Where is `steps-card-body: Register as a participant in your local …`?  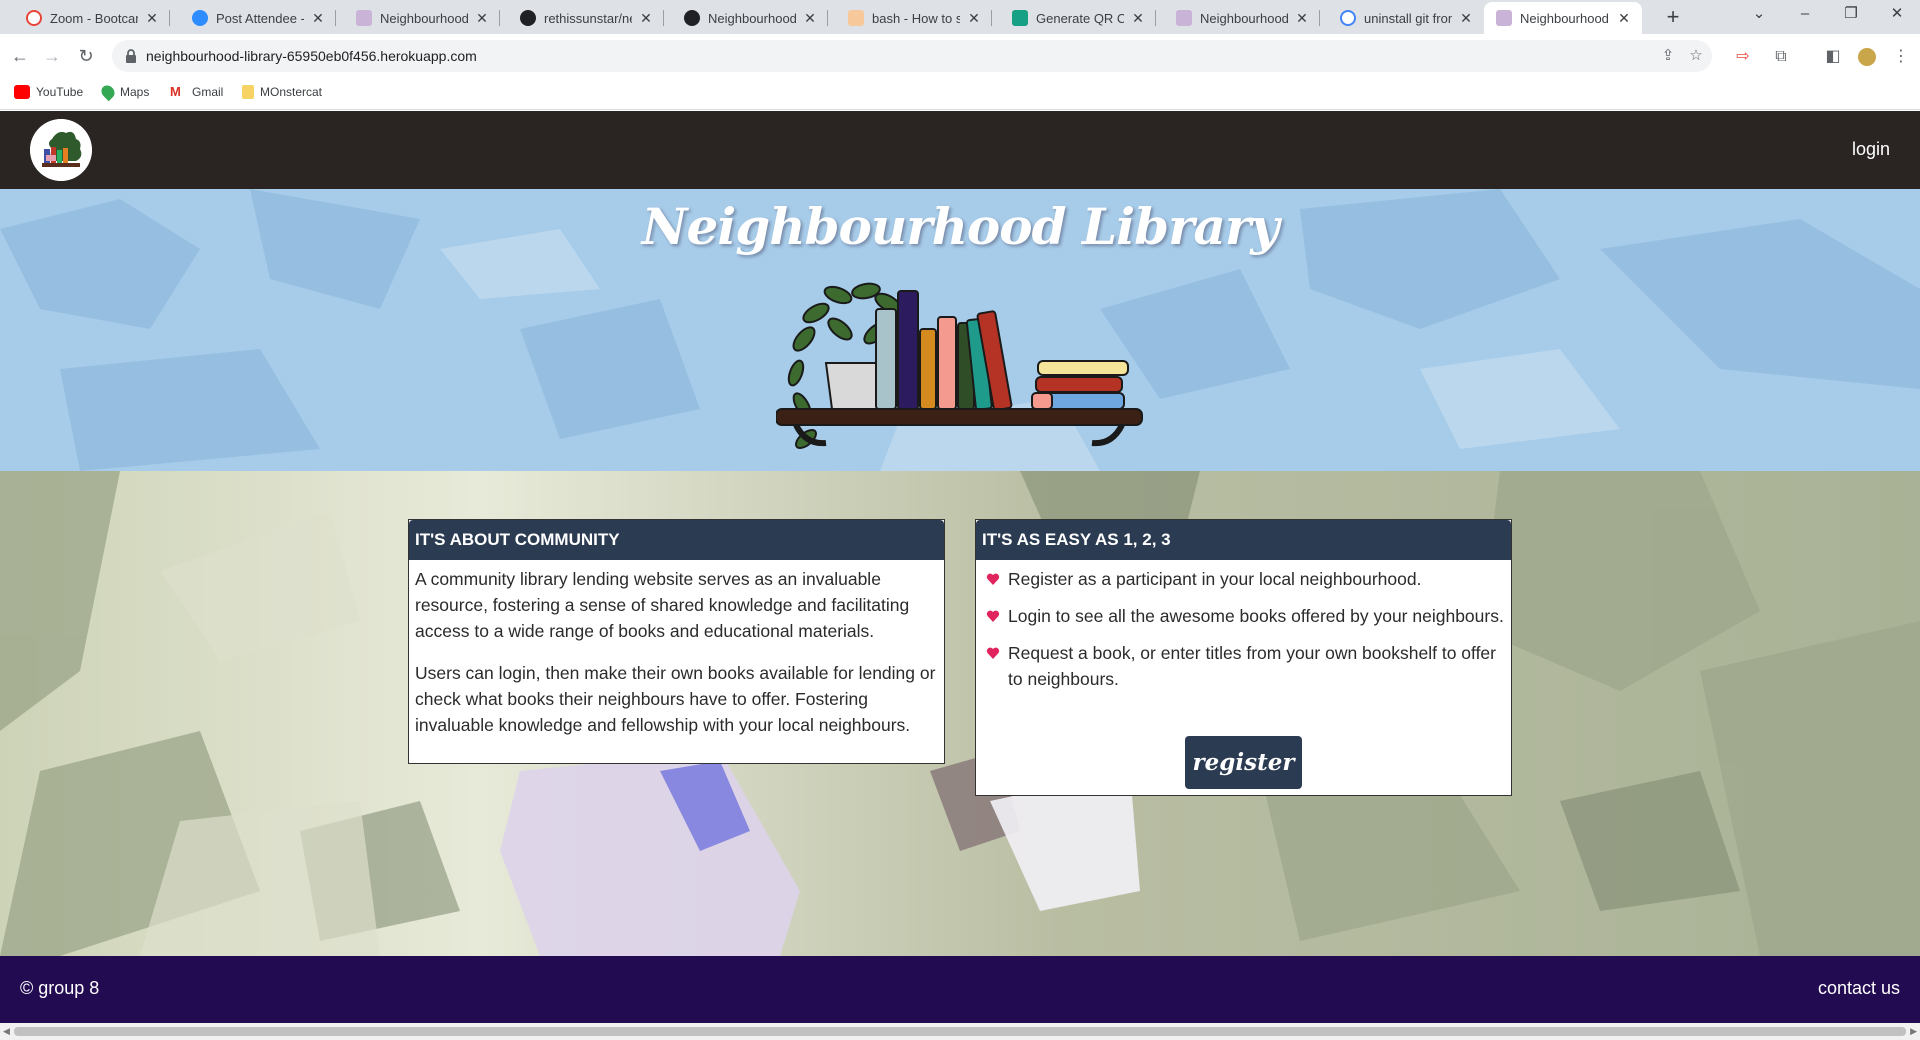 steps-card-body: Register as a participant in your local … is located at coordinates (1243, 636).